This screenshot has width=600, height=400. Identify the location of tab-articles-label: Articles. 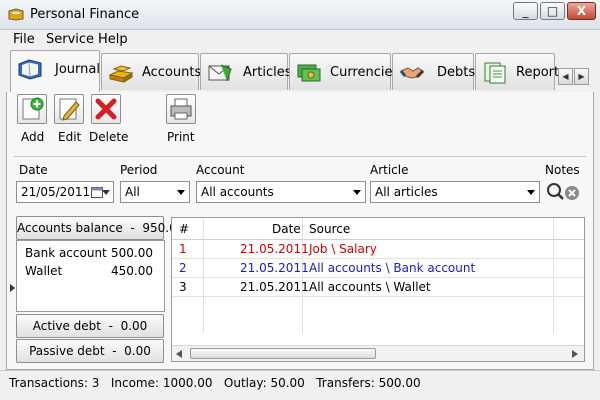
(267, 72).